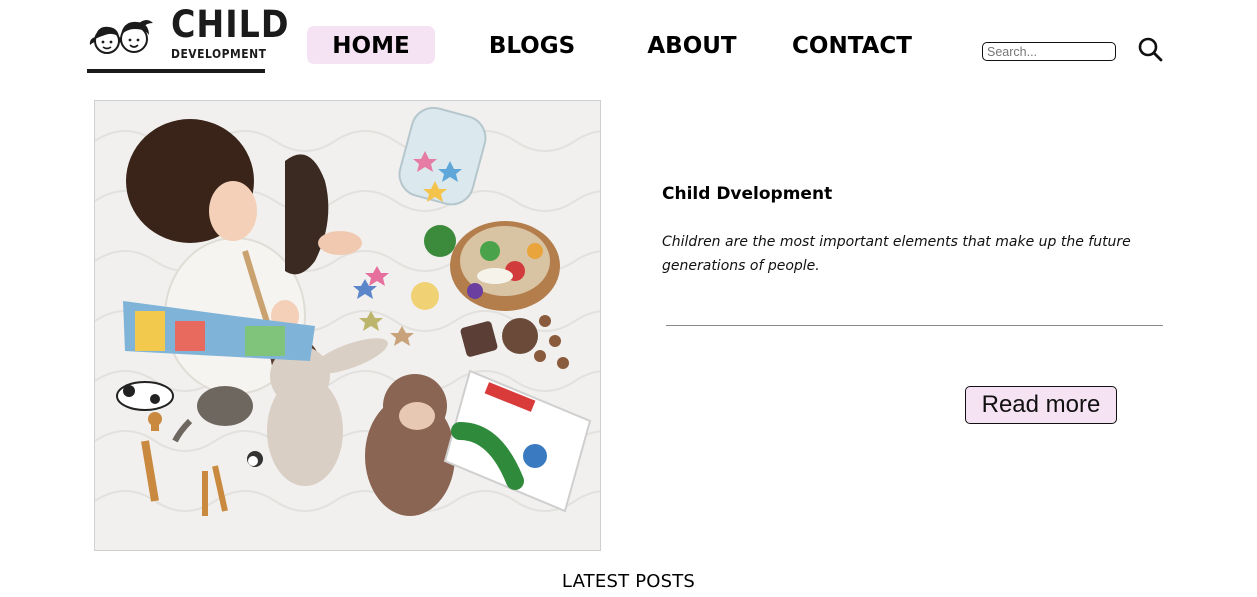  I want to click on logo-word-child: CHILD, so click(230, 24).